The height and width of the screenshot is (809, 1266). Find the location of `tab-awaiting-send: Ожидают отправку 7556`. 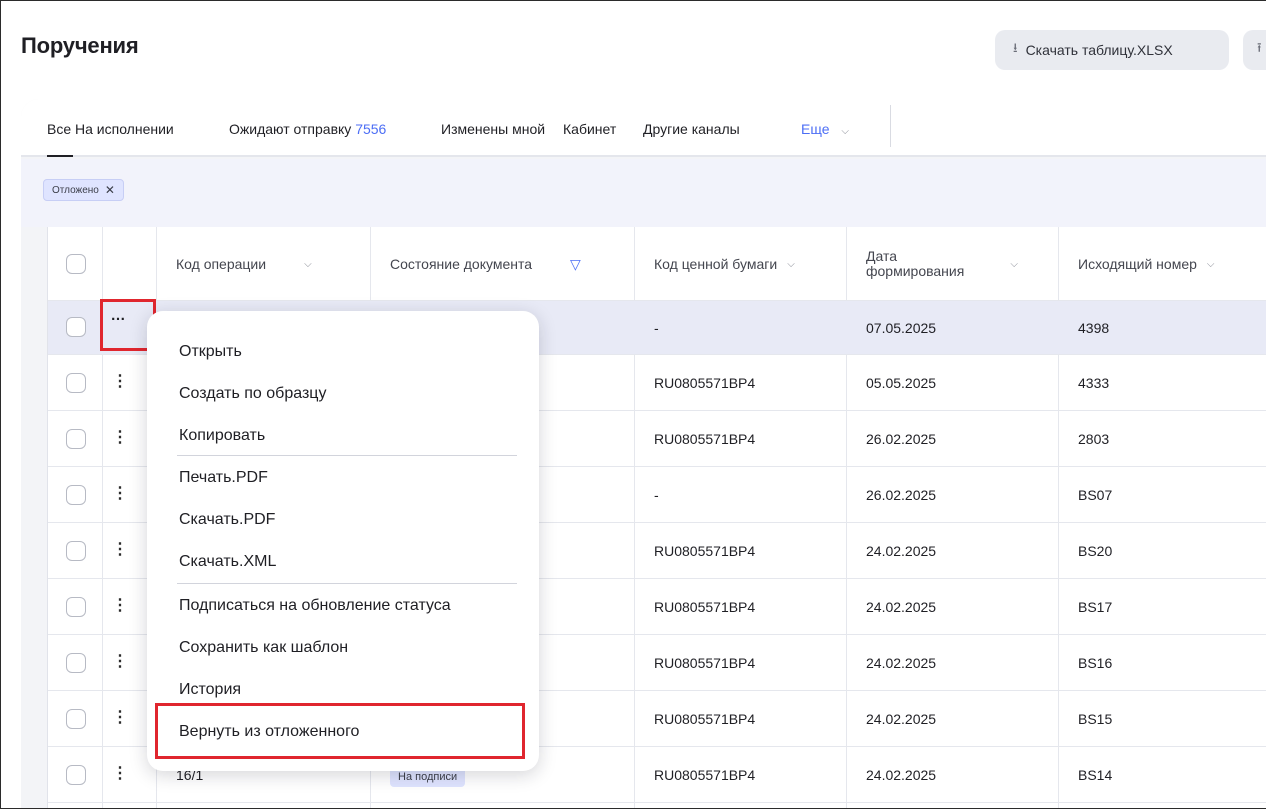

tab-awaiting-send: Ожидают отправку 7556 is located at coordinates (307, 129).